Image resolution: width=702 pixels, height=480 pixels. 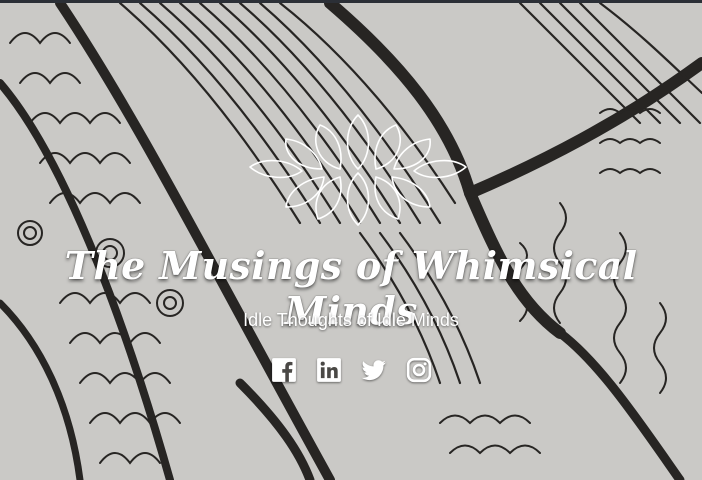 I want to click on instagram-icon, so click(x=418, y=370).